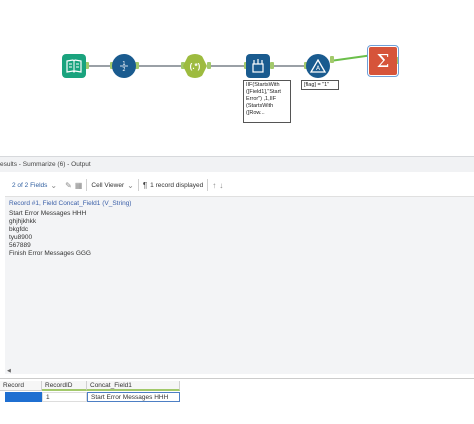 This screenshot has width=474, height=424. Describe the element at coordinates (64, 397) in the screenshot. I see `row-recordid-cell: 1` at that location.